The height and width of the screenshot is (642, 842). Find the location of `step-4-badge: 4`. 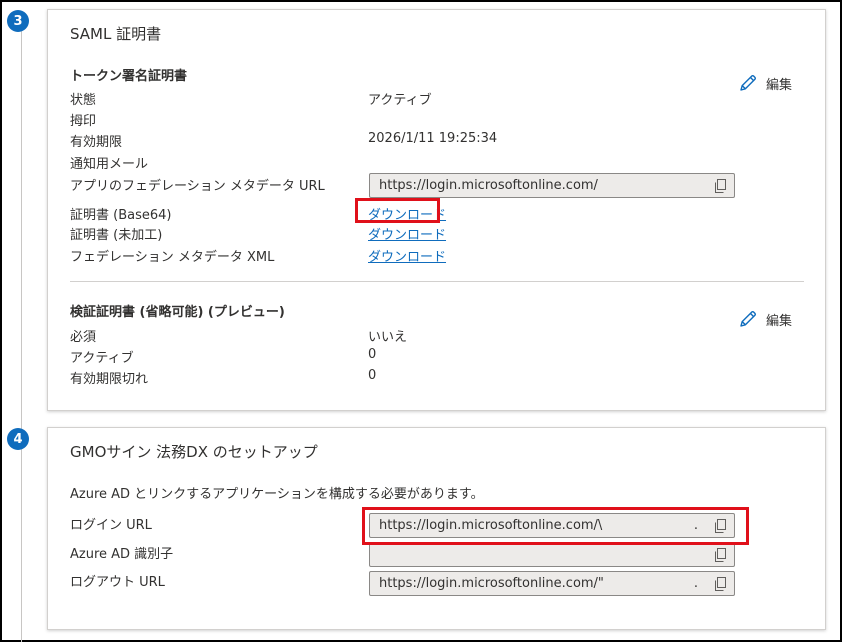

step-4-badge: 4 is located at coordinates (18, 439).